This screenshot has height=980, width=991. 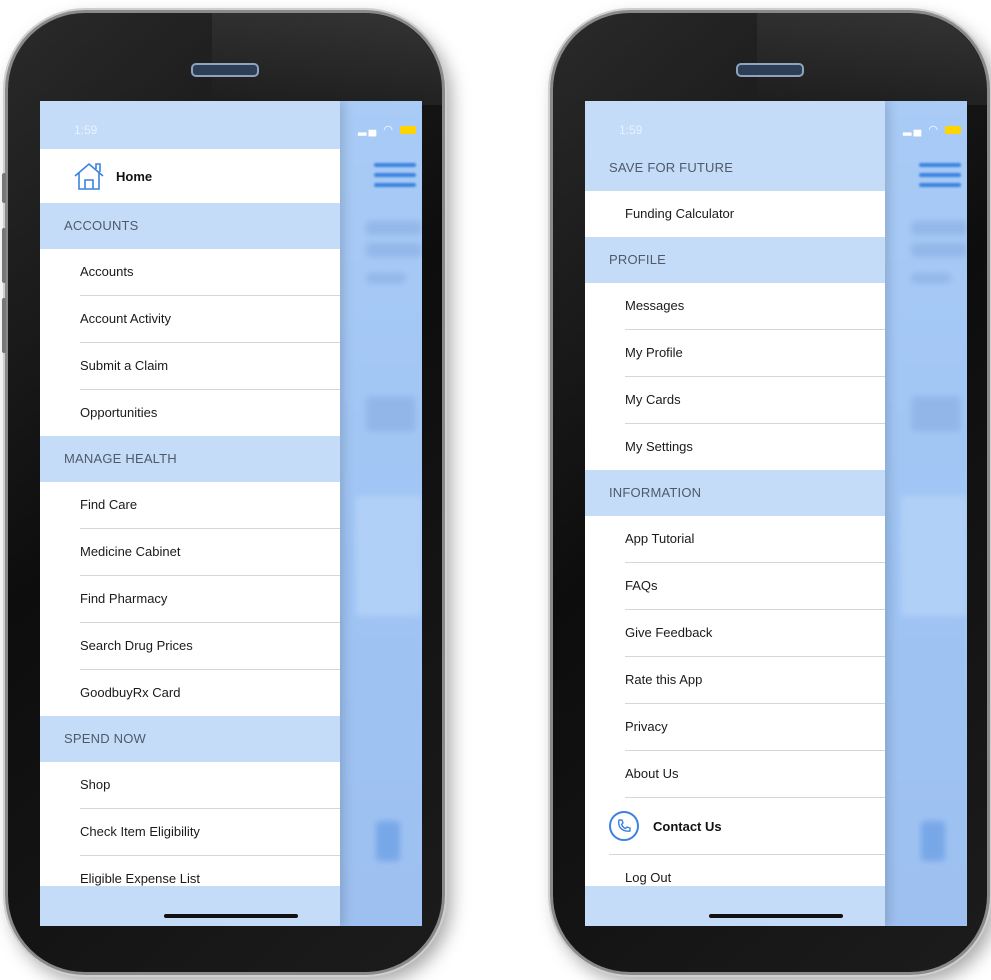 What do you see at coordinates (4, 255) in the screenshot?
I see `volume-up-button` at bounding box center [4, 255].